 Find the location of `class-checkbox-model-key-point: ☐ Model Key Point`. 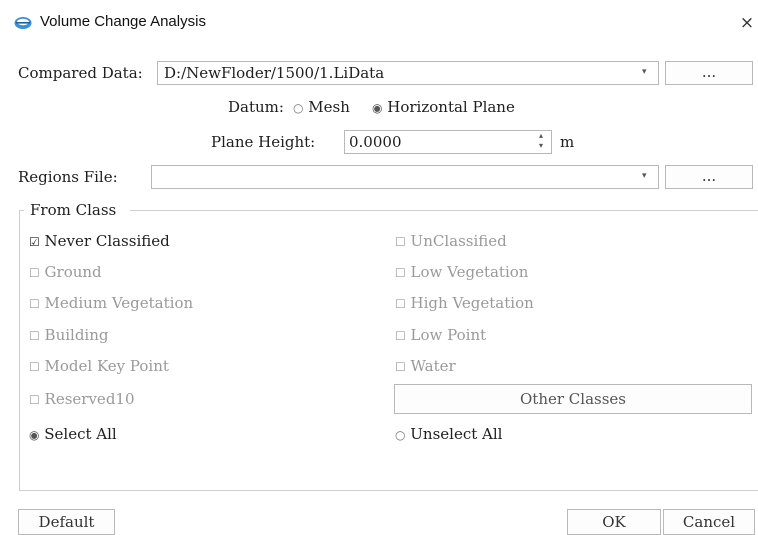

class-checkbox-model-key-point: ☐ Model Key Point is located at coordinates (99, 366).